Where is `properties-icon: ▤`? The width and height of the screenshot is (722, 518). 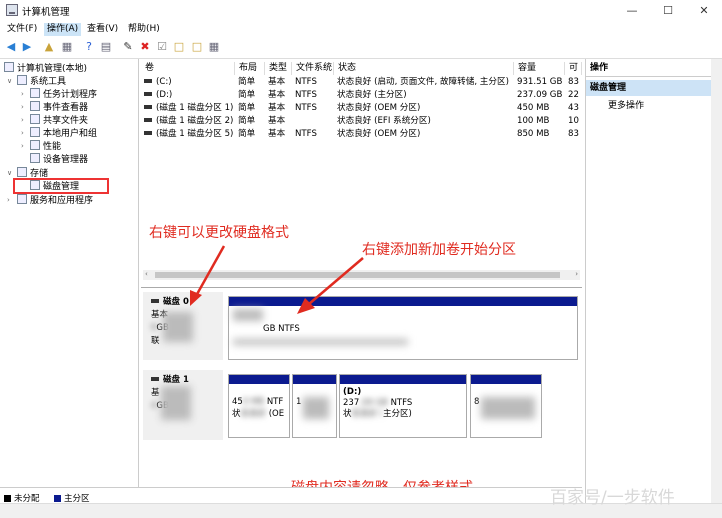 properties-icon: ▤ is located at coordinates (106, 47).